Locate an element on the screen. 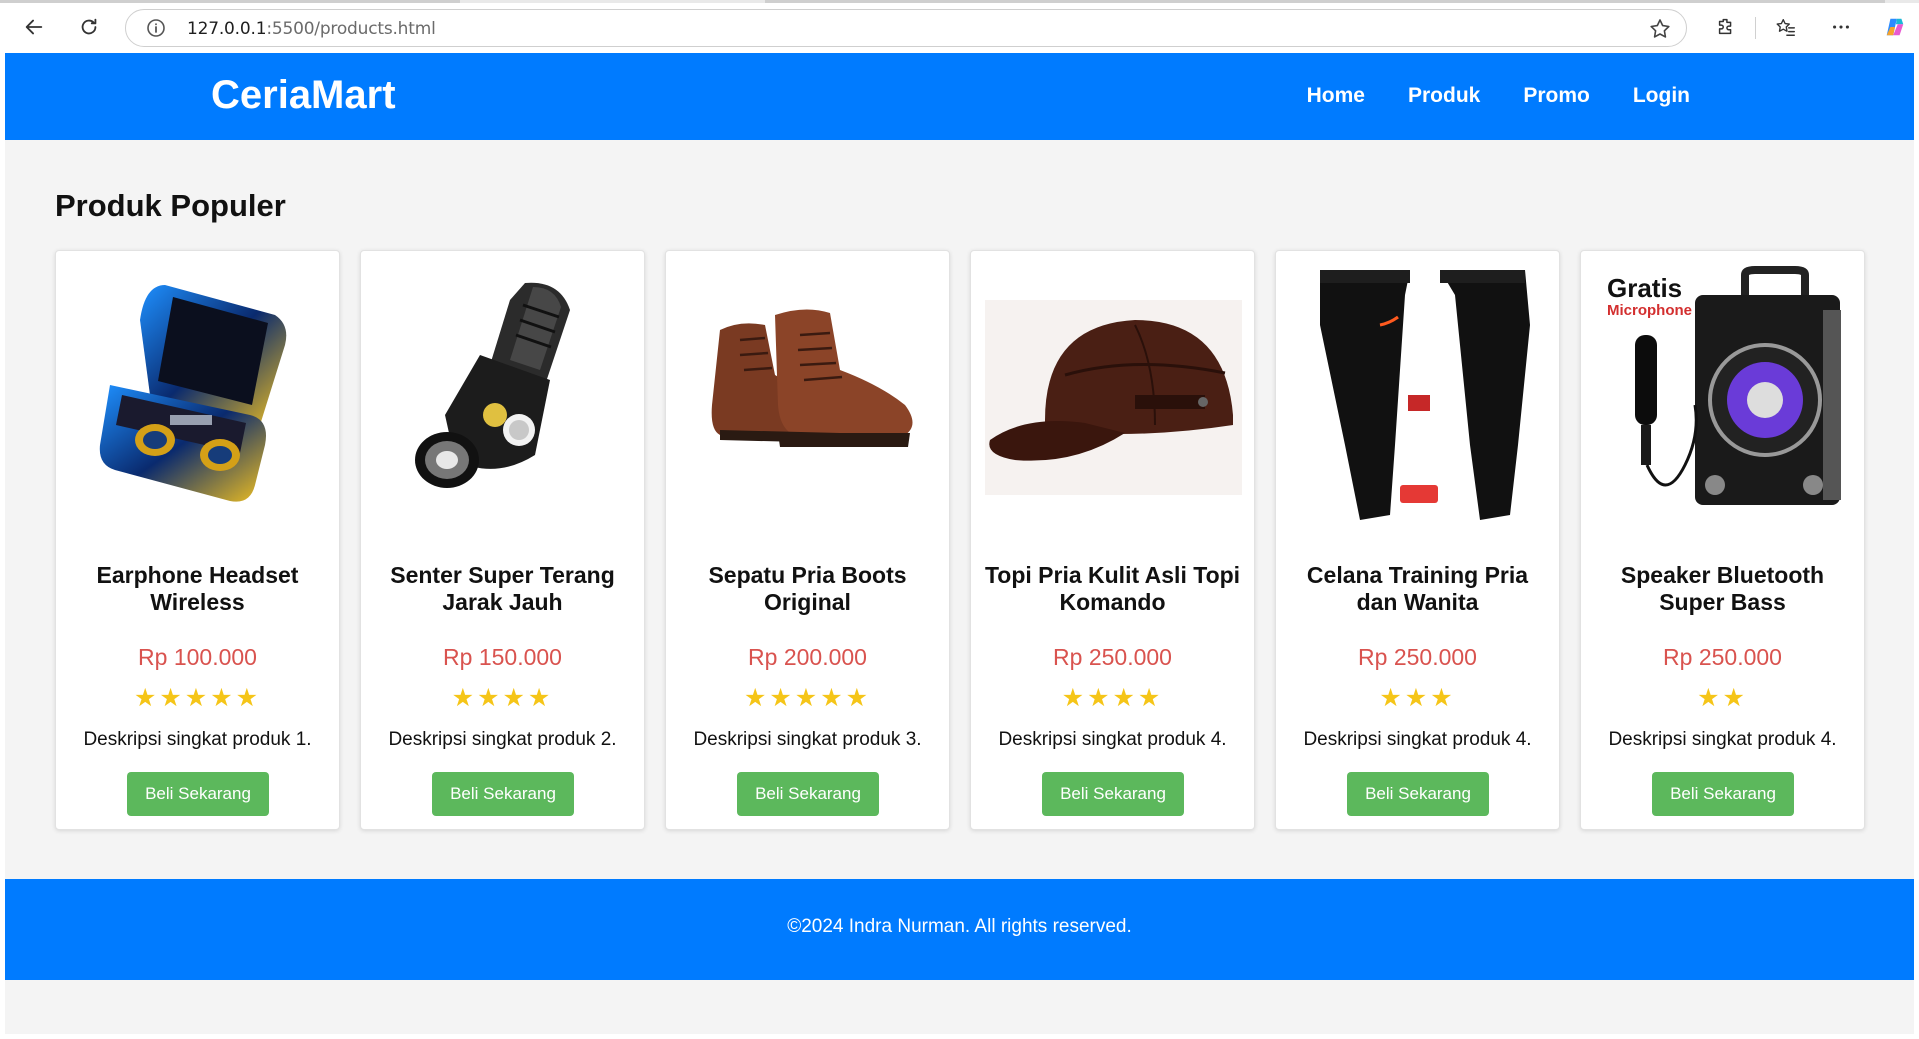 This screenshot has width=1919, height=1039. copilot-icon is located at coordinates (1895, 27).